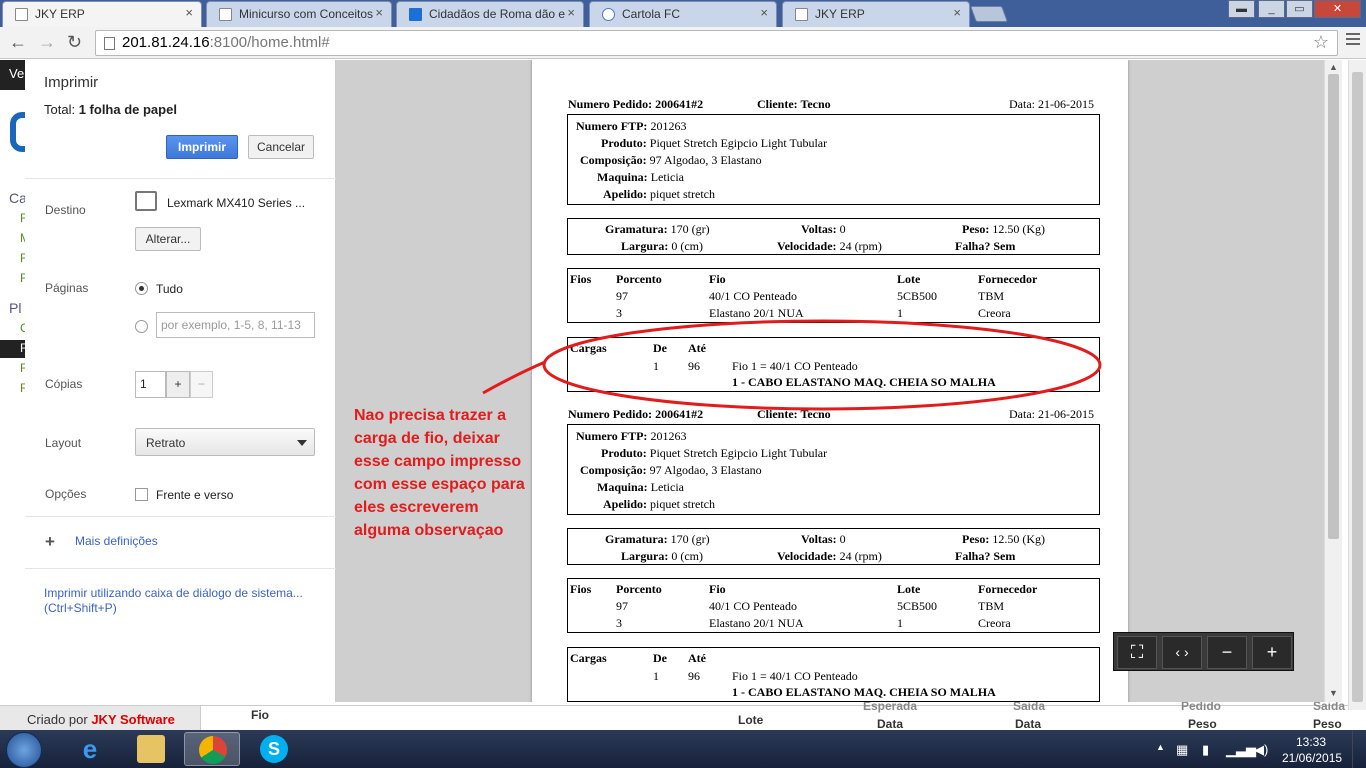  Describe the element at coordinates (50, 542) in the screenshot. I see `plus-icon: +` at that location.